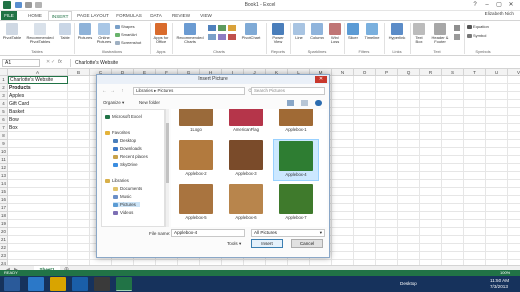 This screenshot has width=520, height=292. What do you see at coordinates (4, 192) in the screenshot?
I see `row-header-15: 15` at bounding box center [4, 192].